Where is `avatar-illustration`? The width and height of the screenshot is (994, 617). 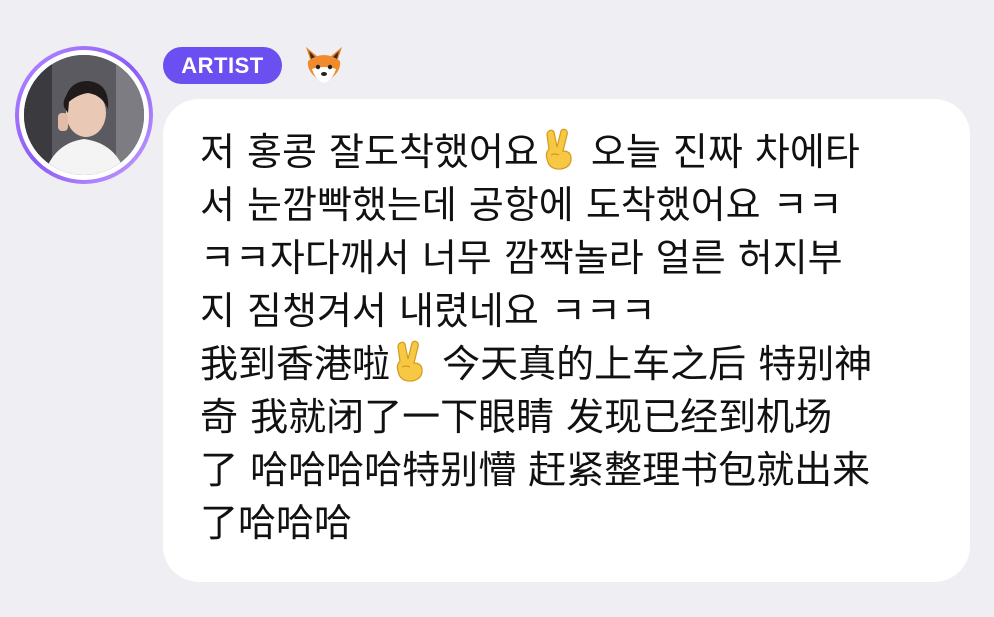
avatar-illustration is located at coordinates (84, 115).